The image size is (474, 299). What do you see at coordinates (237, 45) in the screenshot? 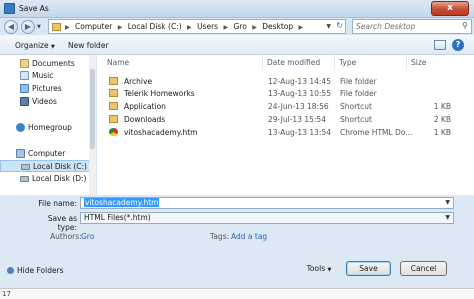
I see `toolbar: Organize ▼ New folder ?` at bounding box center [237, 45].